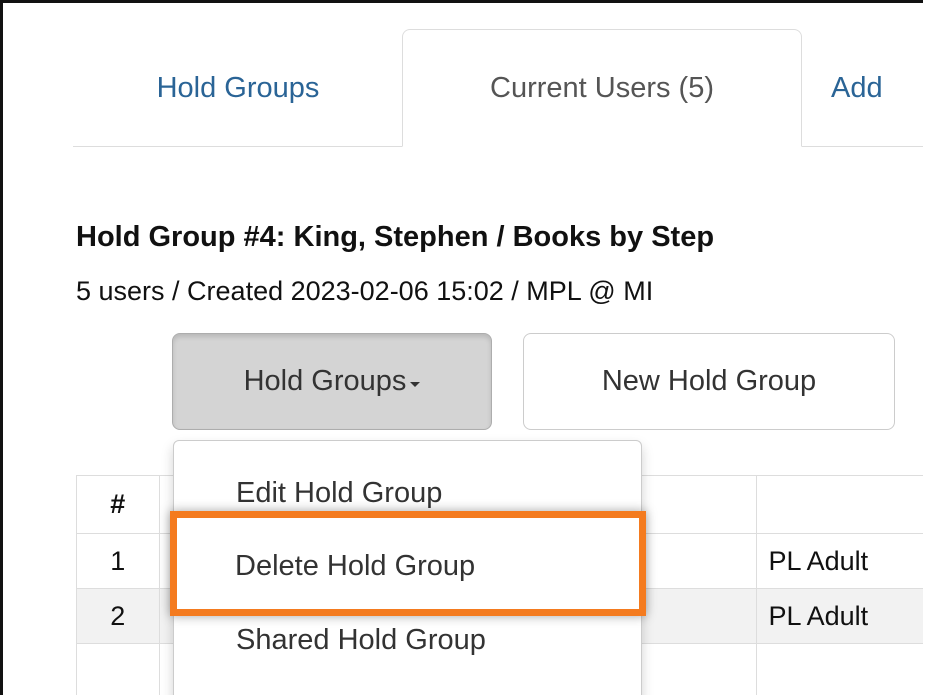 The image size is (927, 695). I want to click on row-number, so click(118, 669).